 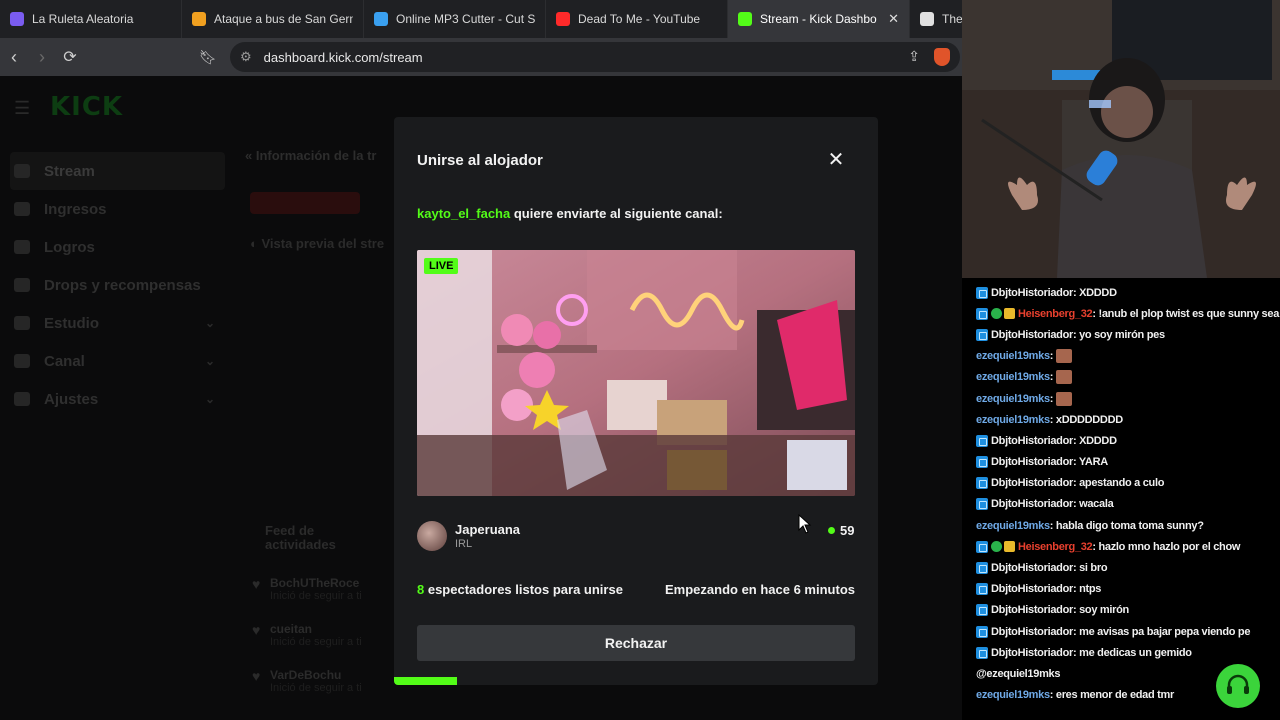 I want to click on chat-message: DbjtoHistoriador: YARA, so click(x=1121, y=462).